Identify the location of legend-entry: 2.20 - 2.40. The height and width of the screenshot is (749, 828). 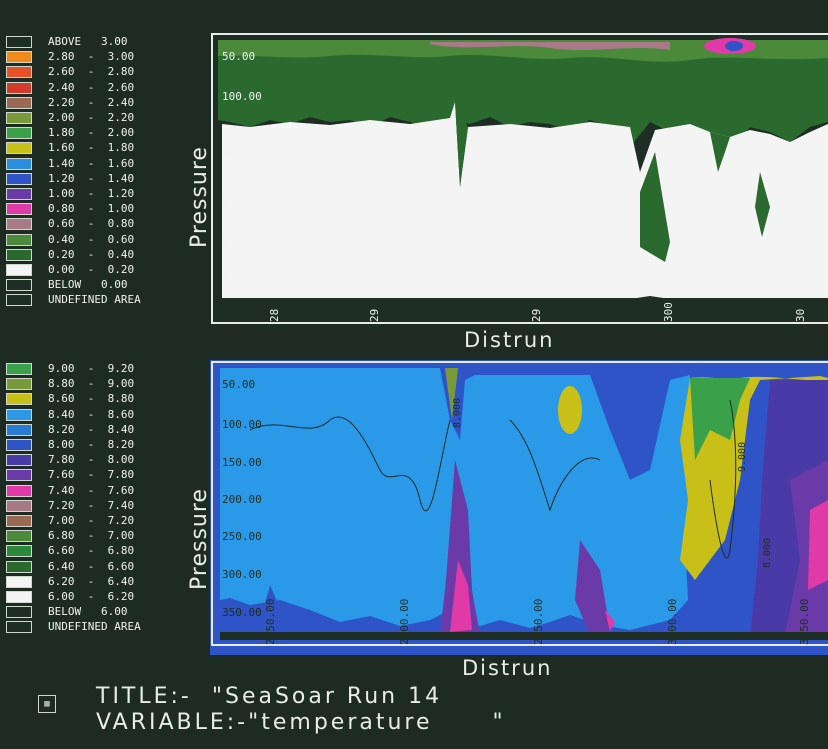
(96, 103).